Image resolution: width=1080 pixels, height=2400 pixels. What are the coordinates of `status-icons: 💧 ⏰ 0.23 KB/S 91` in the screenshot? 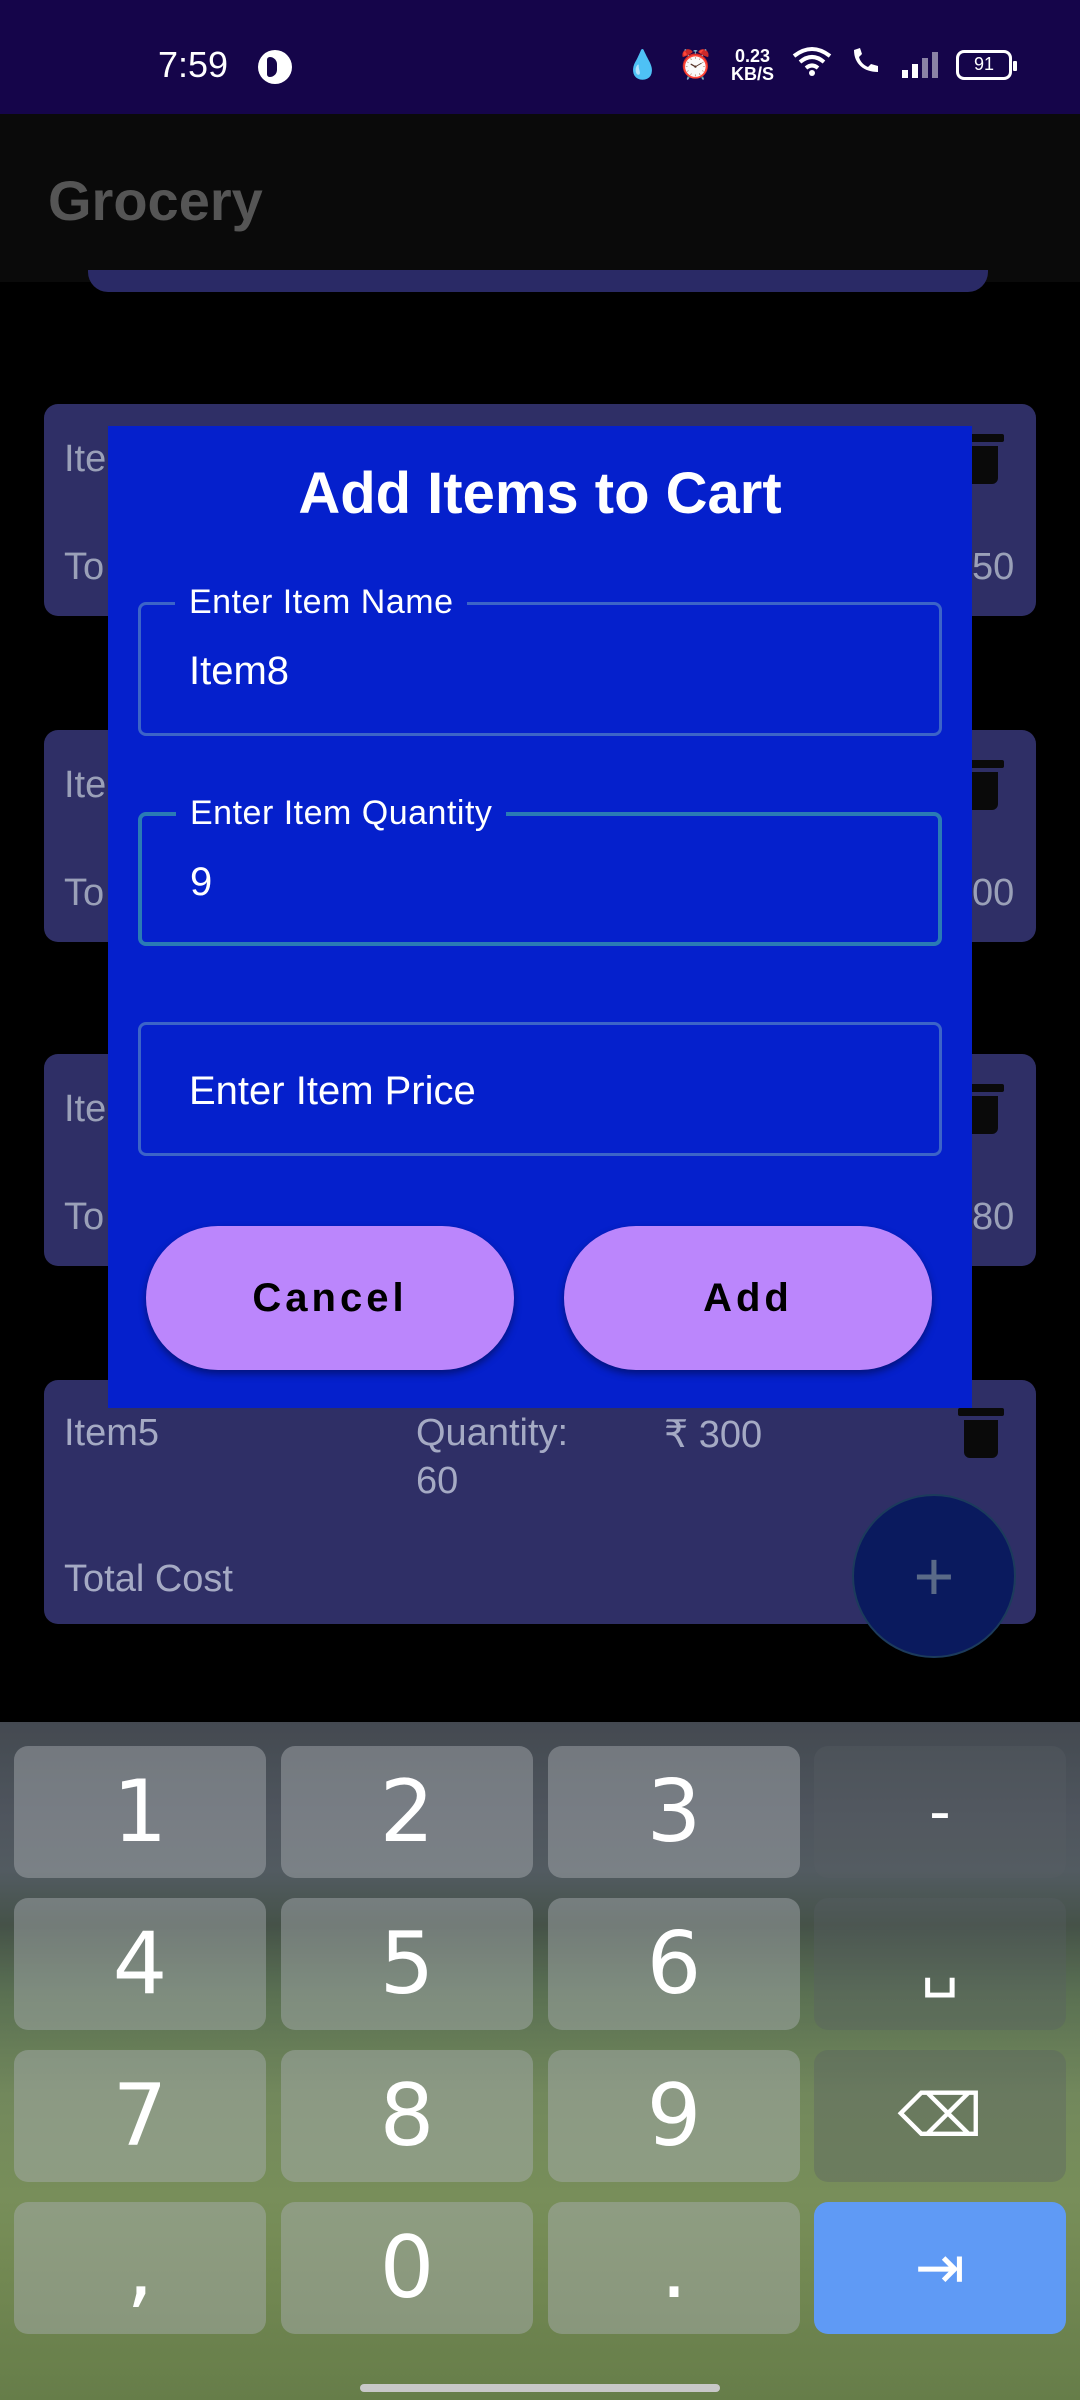 It's located at (821, 64).